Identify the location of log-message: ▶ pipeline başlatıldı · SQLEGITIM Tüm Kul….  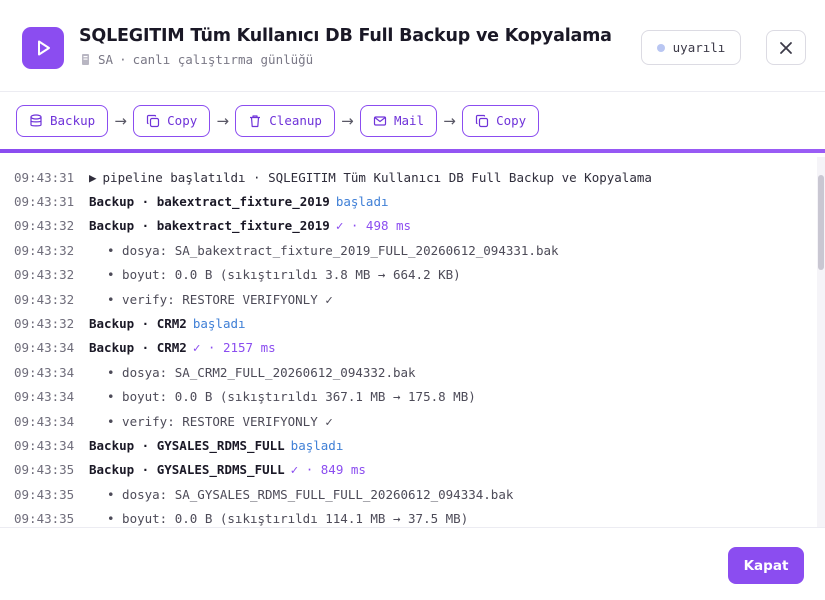
(370, 177).